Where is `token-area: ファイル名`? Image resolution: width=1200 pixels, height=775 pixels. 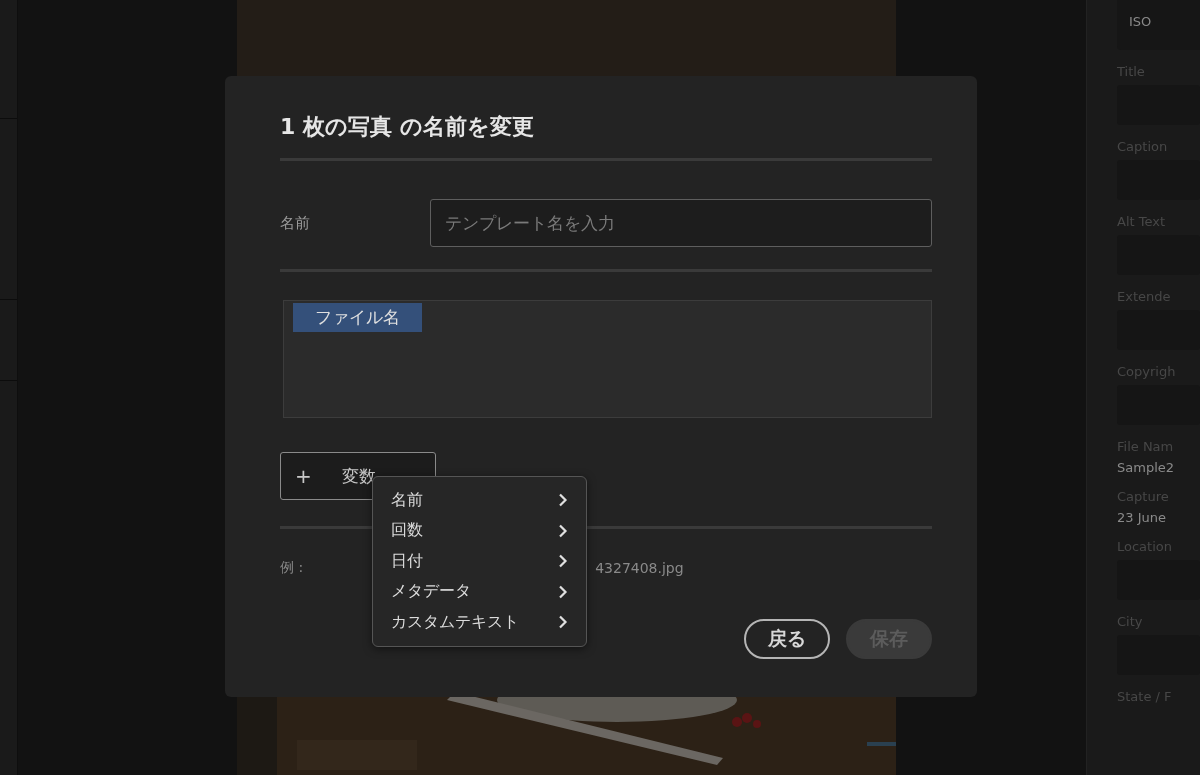
token-area: ファイル名 is located at coordinates (607, 359).